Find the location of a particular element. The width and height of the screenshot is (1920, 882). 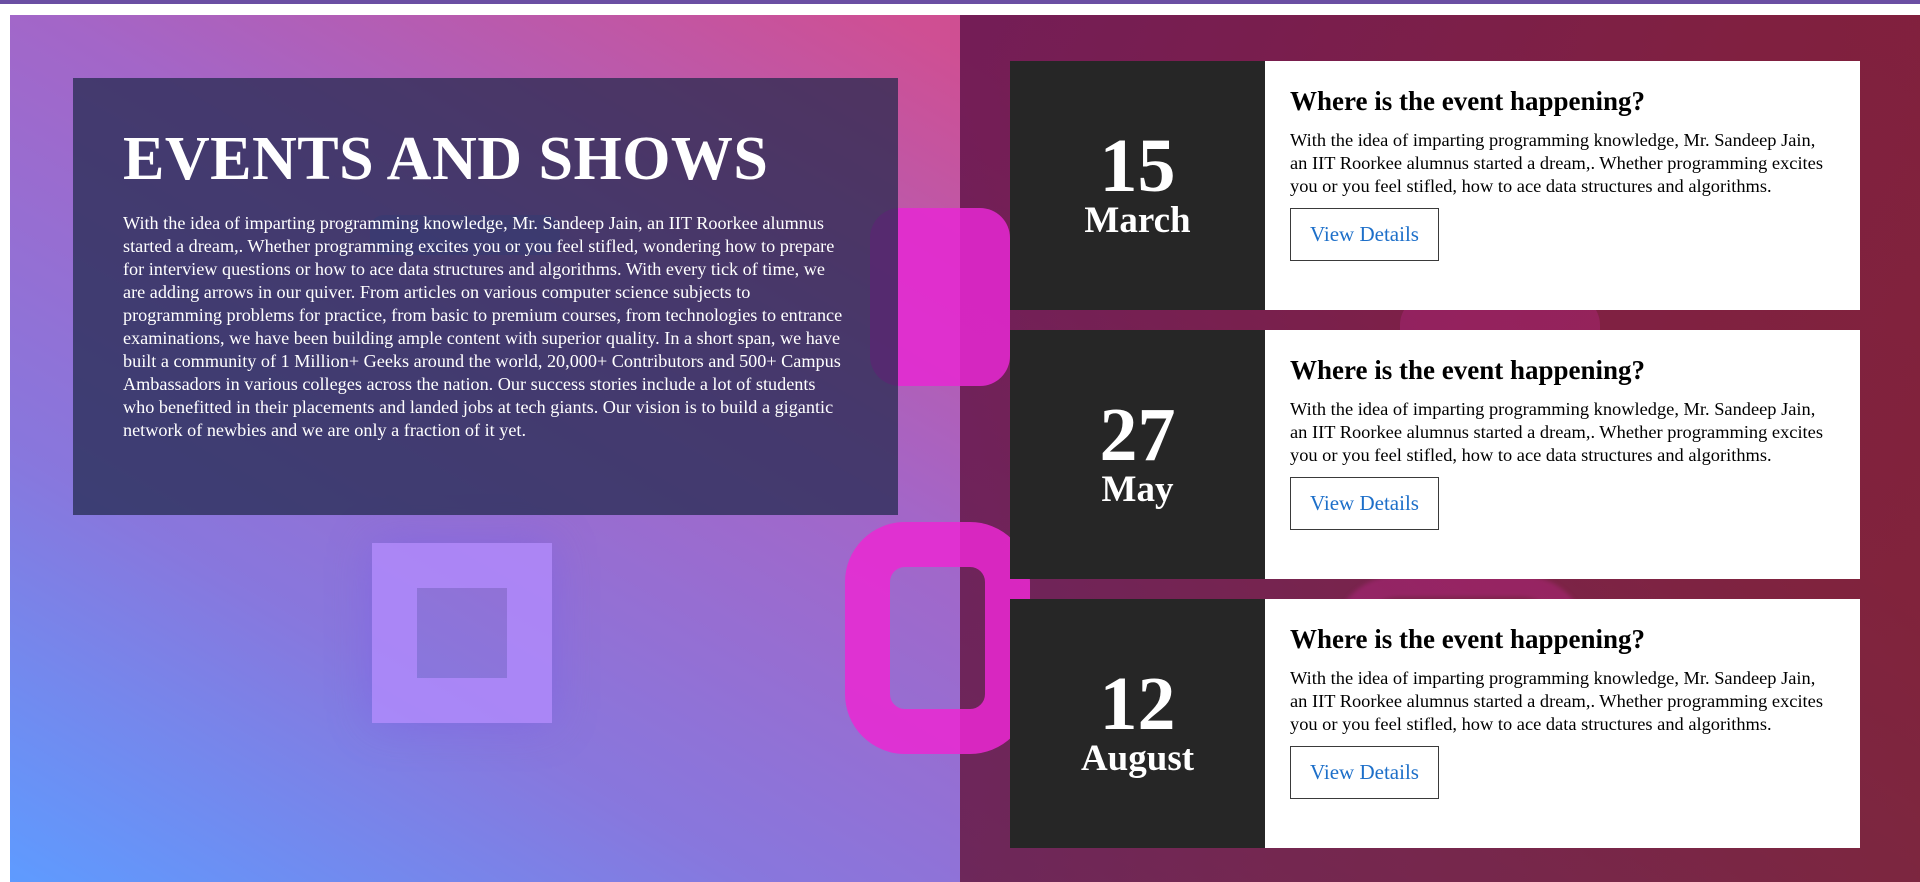

event-day: 12 is located at coordinates (1137, 703).